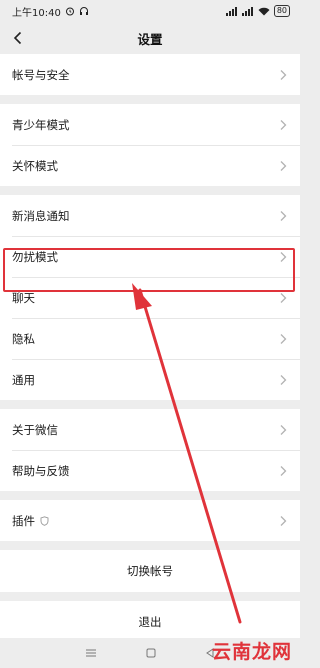 Image resolution: width=320 pixels, height=668 pixels. I want to click on page-title: 设置, so click(150, 39).